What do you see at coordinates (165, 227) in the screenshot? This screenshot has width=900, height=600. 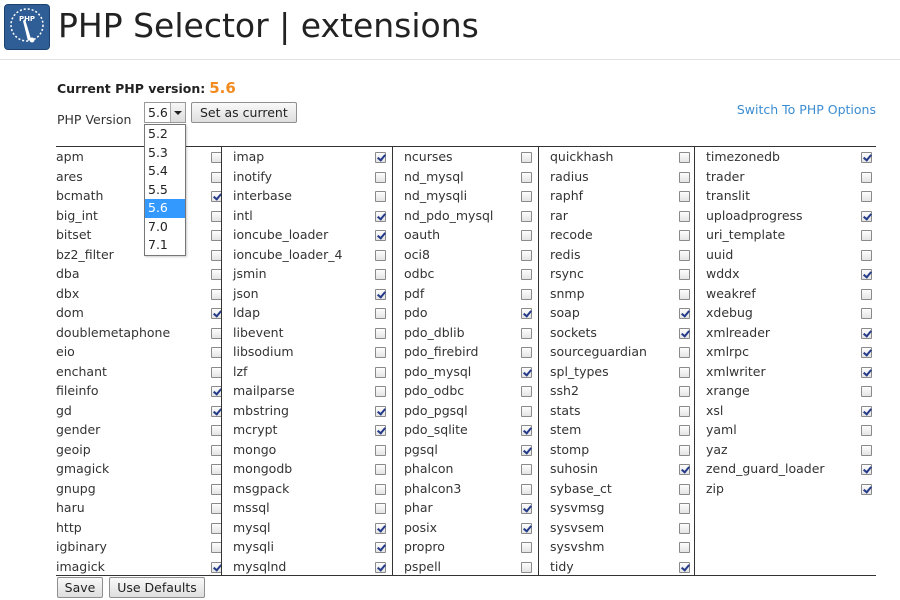 I see `version-option: 7.0` at bounding box center [165, 227].